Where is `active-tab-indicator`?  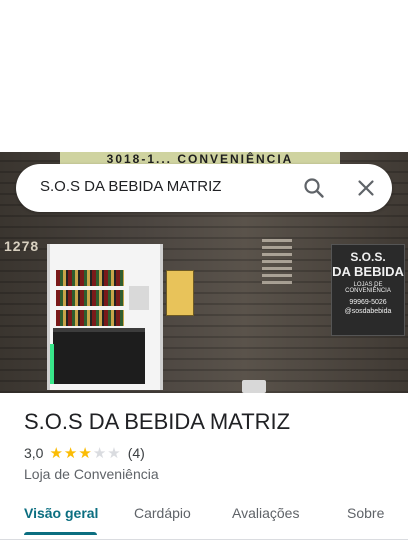
active-tab-indicator is located at coordinates (60, 533).